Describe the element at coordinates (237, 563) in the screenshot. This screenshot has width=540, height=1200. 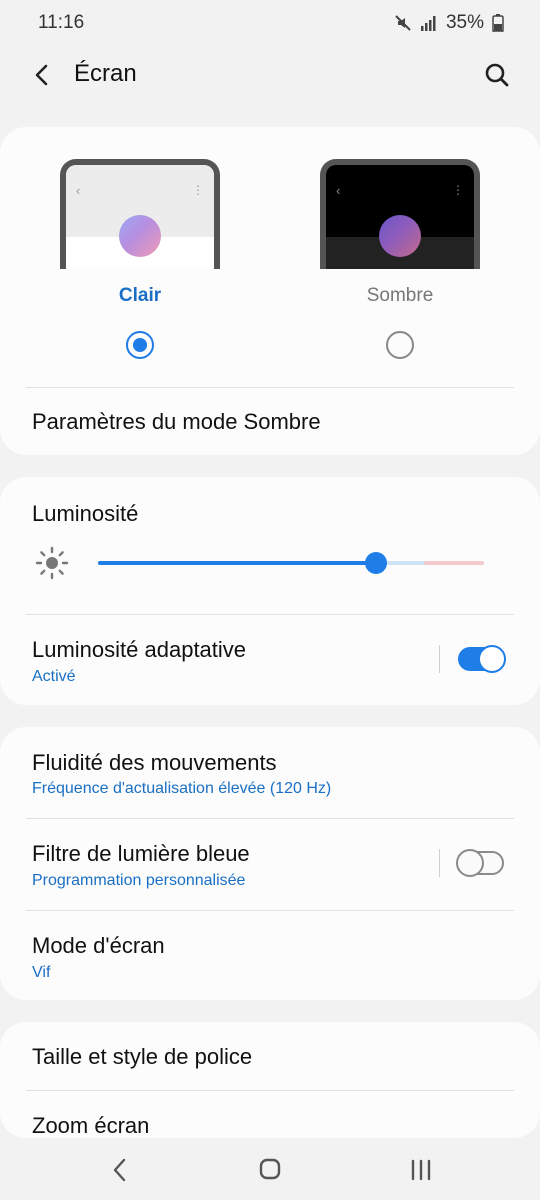
I see `slider-fill` at that location.